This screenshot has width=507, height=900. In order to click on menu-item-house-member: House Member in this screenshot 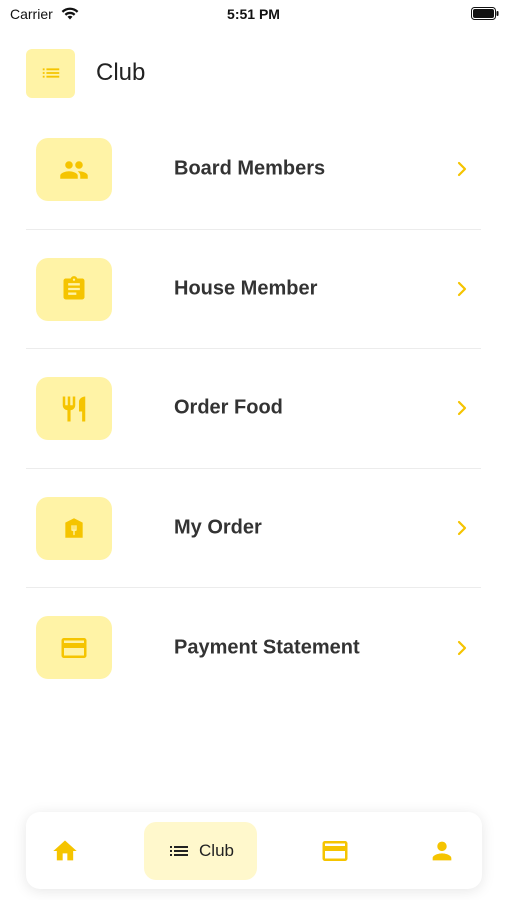, I will do `click(253, 289)`.